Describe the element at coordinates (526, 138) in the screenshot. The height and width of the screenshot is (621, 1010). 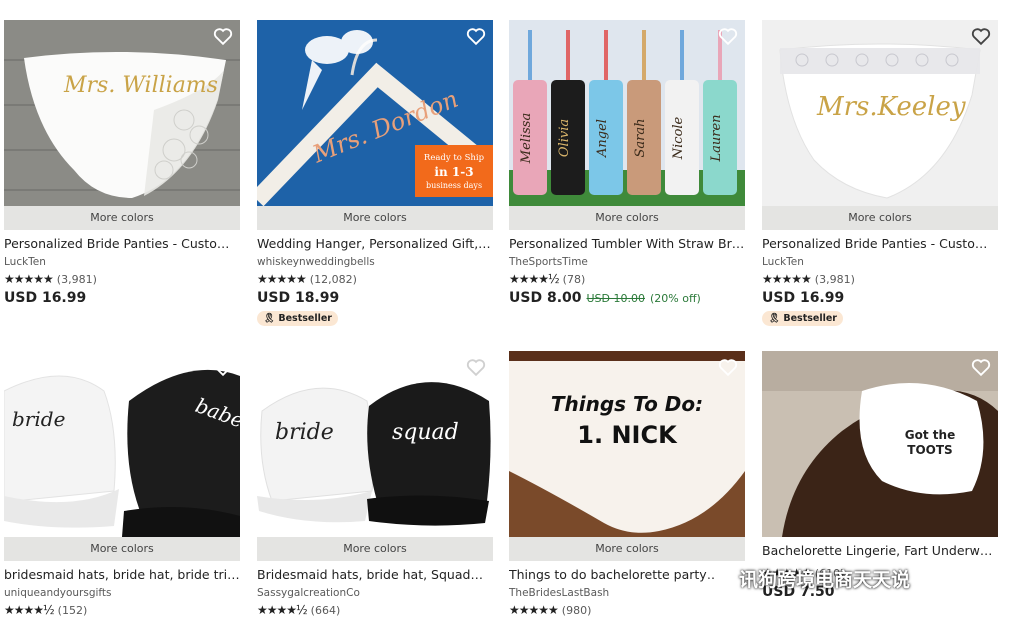
I see `tumbler-name-text: Melissa` at that location.